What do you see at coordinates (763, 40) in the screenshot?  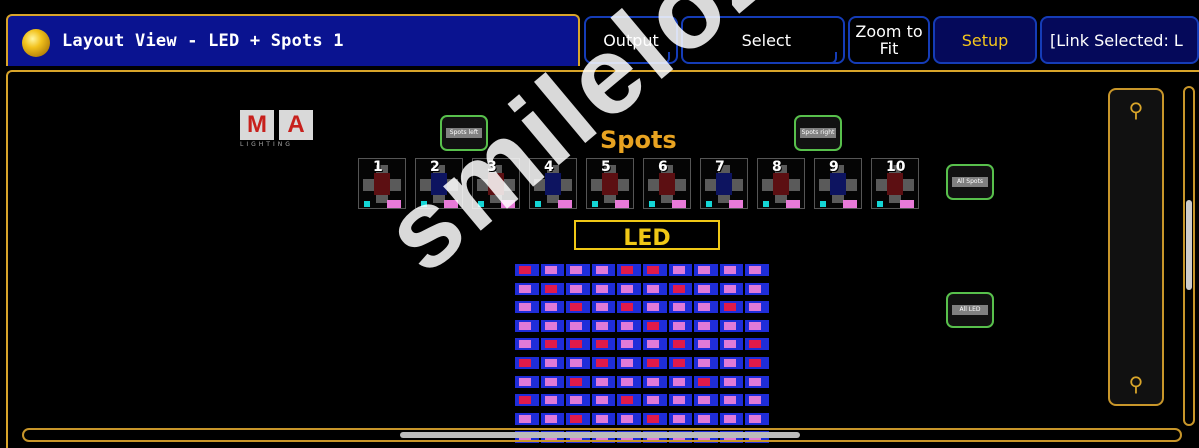 I see `select-button: Select` at bounding box center [763, 40].